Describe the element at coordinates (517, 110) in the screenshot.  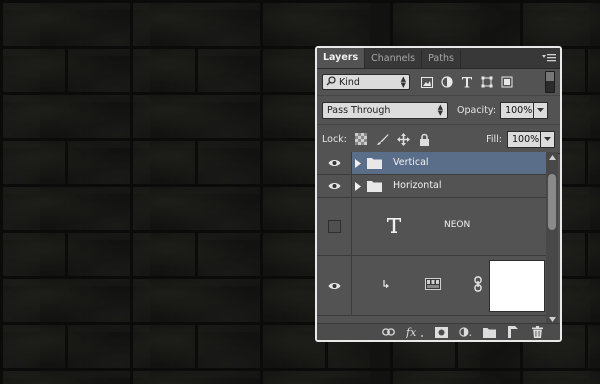
I see `opacity-input: 100%` at that location.